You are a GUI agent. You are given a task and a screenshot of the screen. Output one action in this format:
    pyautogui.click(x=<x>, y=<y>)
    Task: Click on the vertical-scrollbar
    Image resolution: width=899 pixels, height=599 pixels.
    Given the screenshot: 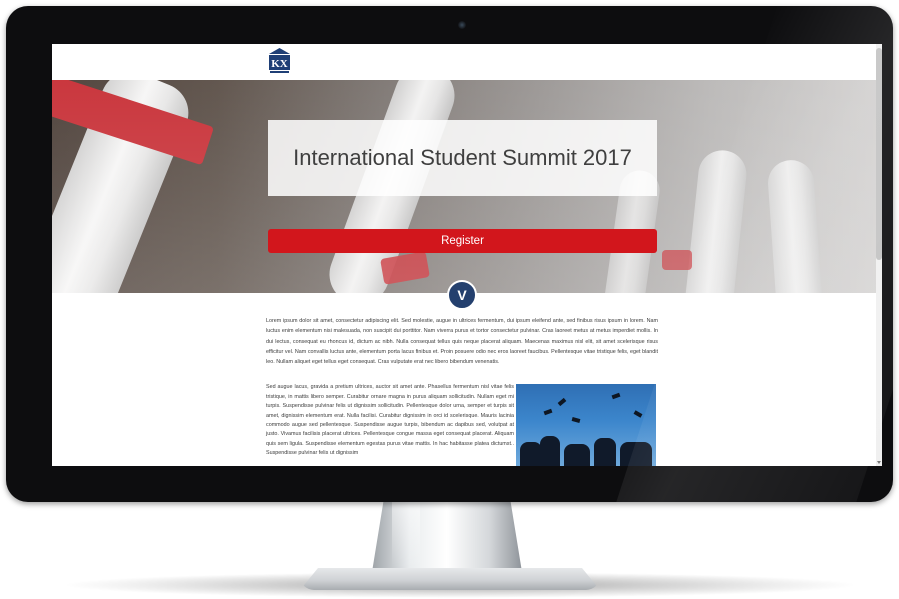 What is the action you would take?
    pyautogui.click(x=879, y=255)
    